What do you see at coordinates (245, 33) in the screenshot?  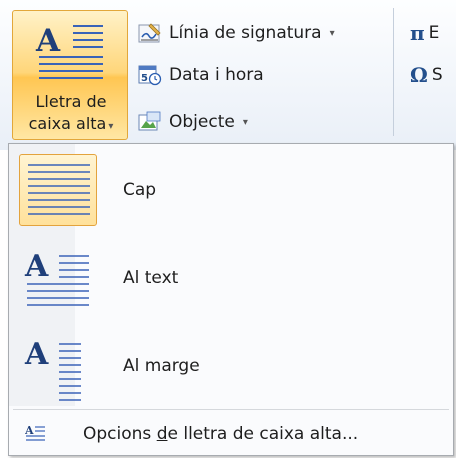 I see `signature-line-label: Línia de signatura` at bounding box center [245, 33].